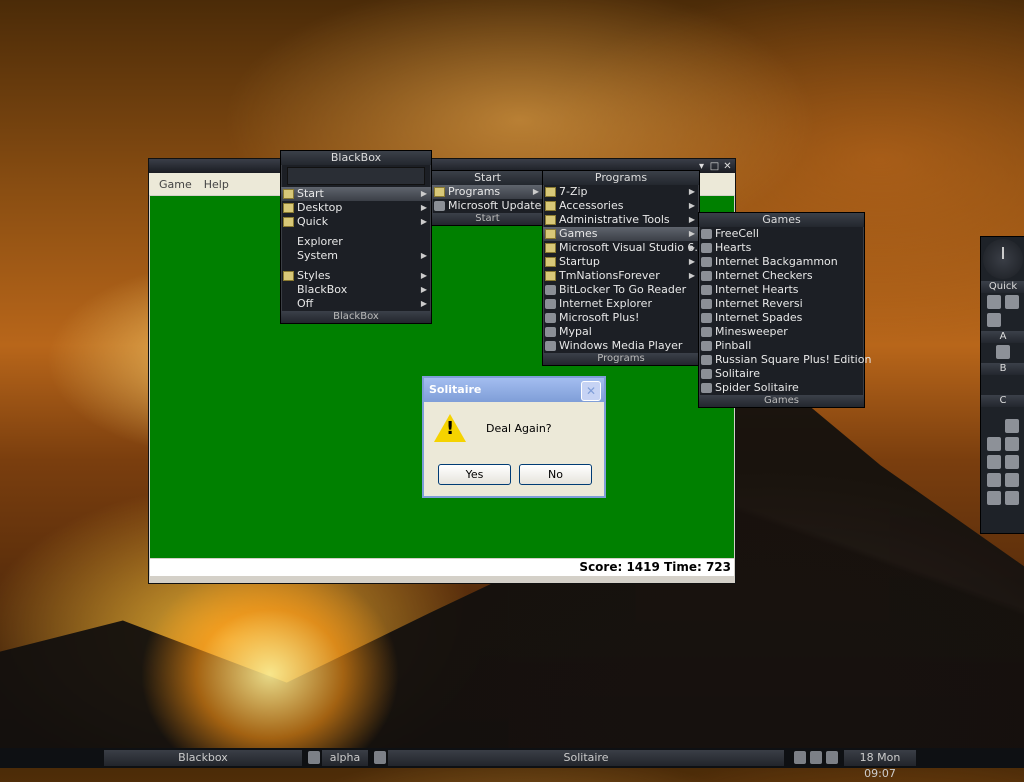 The height and width of the screenshot is (782, 1024). I want to click on menu-item-styles: Styles ▶, so click(356, 276).